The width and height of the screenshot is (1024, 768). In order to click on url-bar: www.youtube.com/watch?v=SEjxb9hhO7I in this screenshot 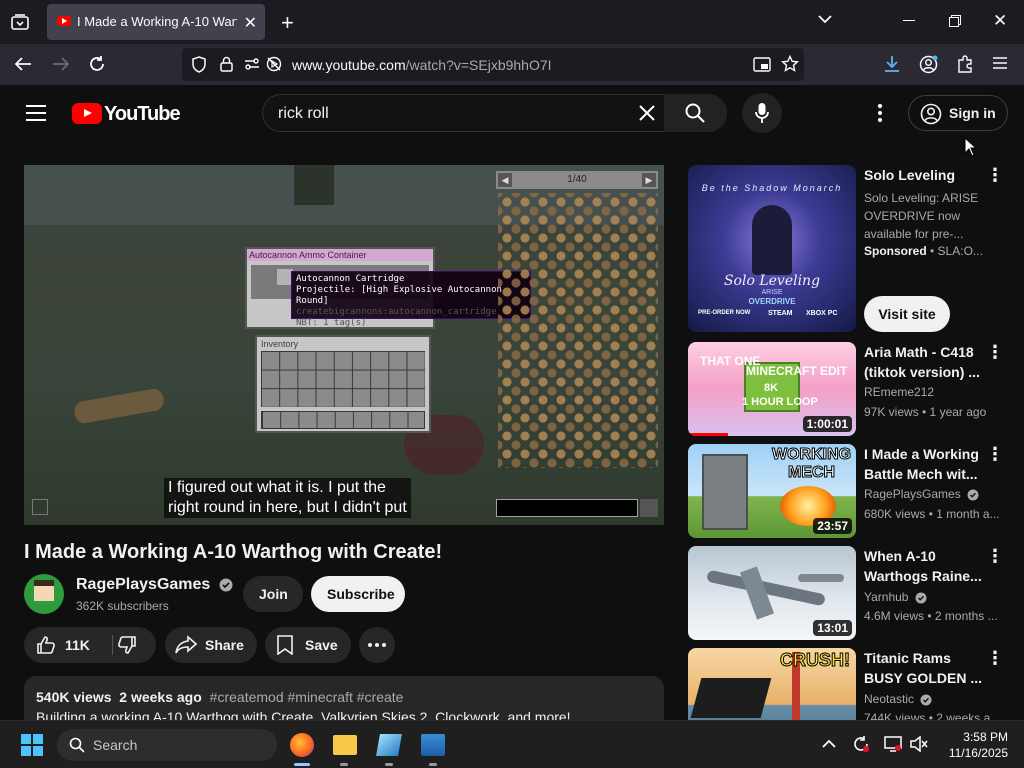, I will do `click(493, 64)`.